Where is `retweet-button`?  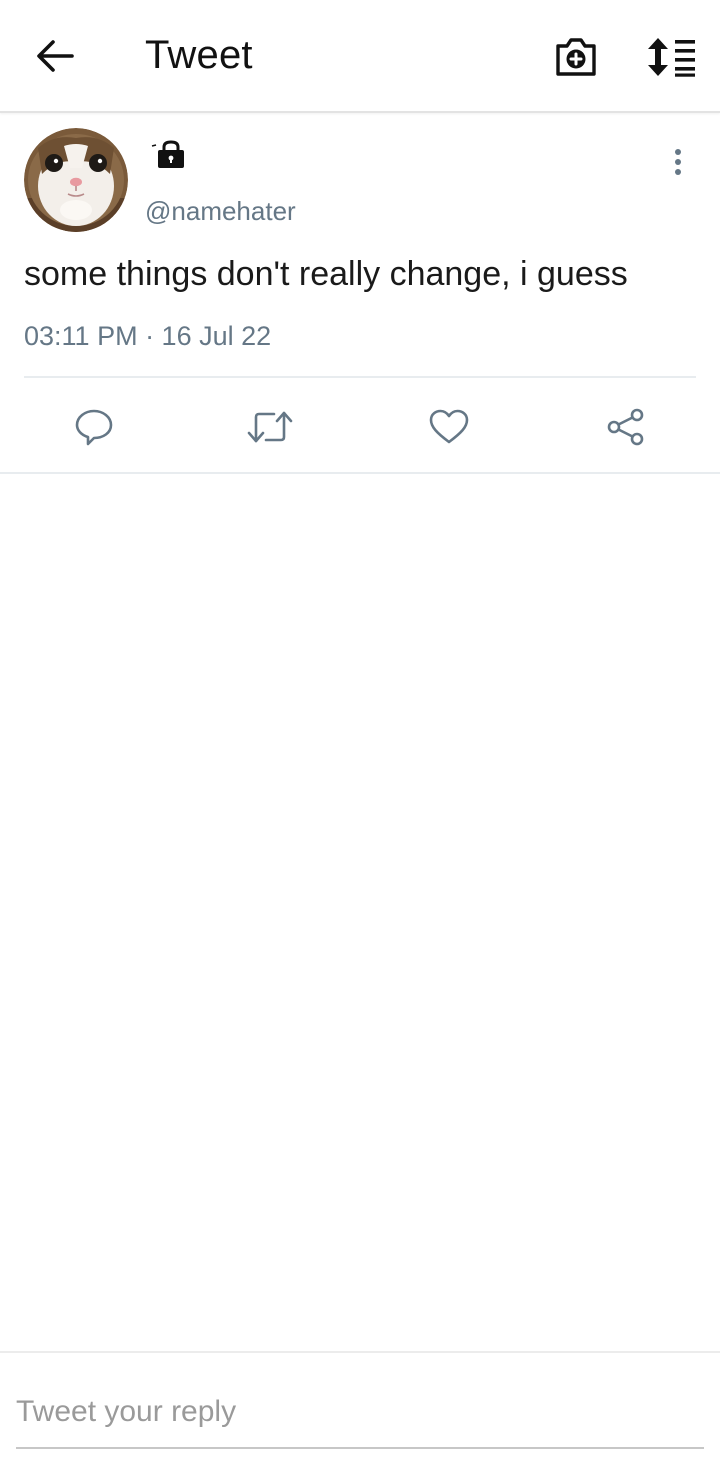 retweet-button is located at coordinates (270, 427).